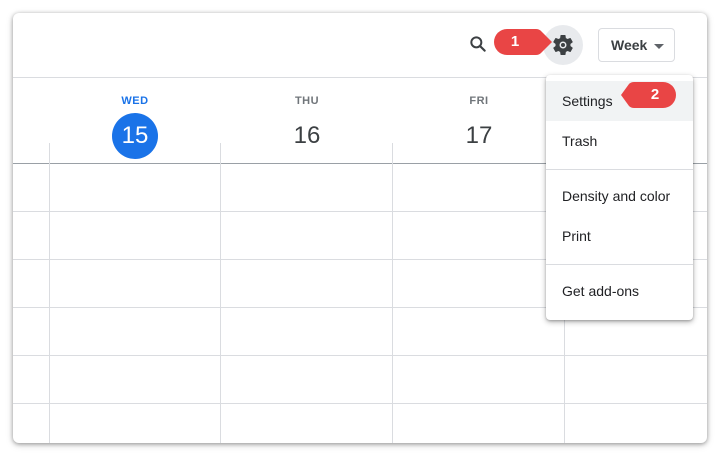 The width and height of the screenshot is (722, 458). I want to click on search-button, so click(478, 44).